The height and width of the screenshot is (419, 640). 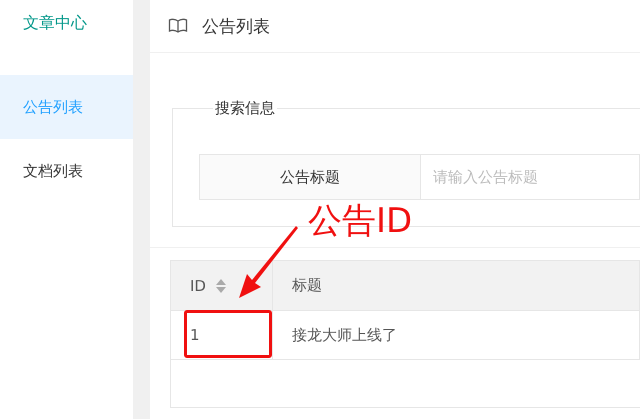 I want to click on field-label: 公告标题, so click(x=310, y=177).